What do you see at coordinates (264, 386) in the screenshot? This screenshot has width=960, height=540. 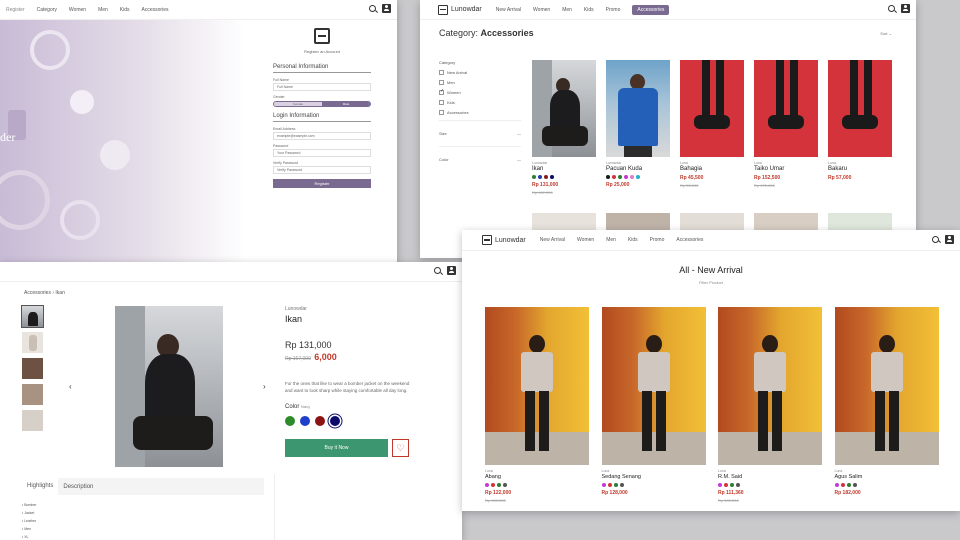 I see `next-arrow-icon: ›` at bounding box center [264, 386].